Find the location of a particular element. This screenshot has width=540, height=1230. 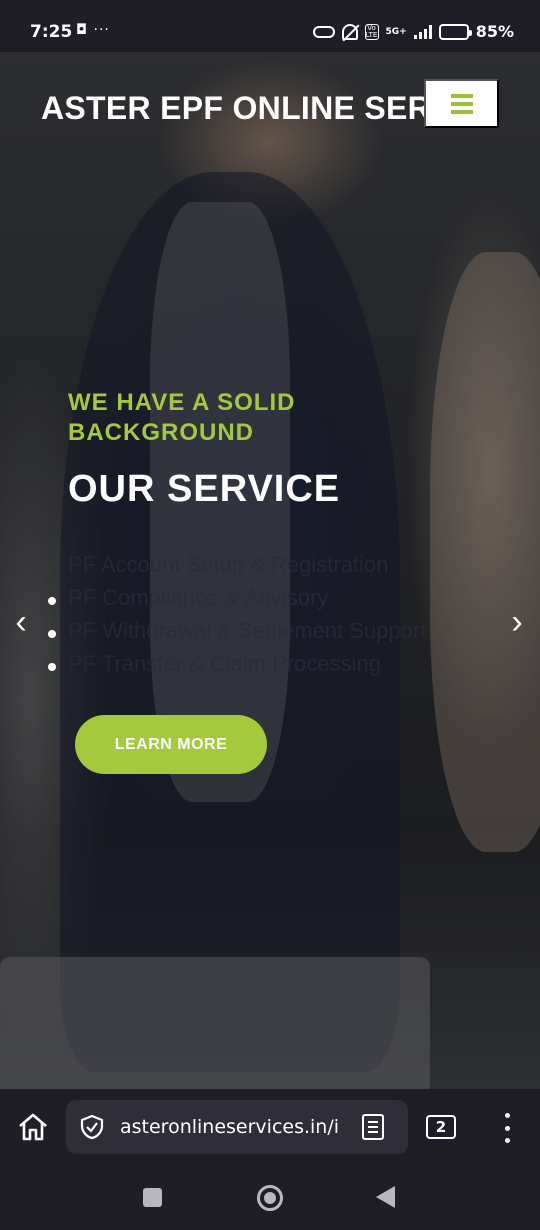

service-item: PF Compliance & Advisory is located at coordinates (268, 601).